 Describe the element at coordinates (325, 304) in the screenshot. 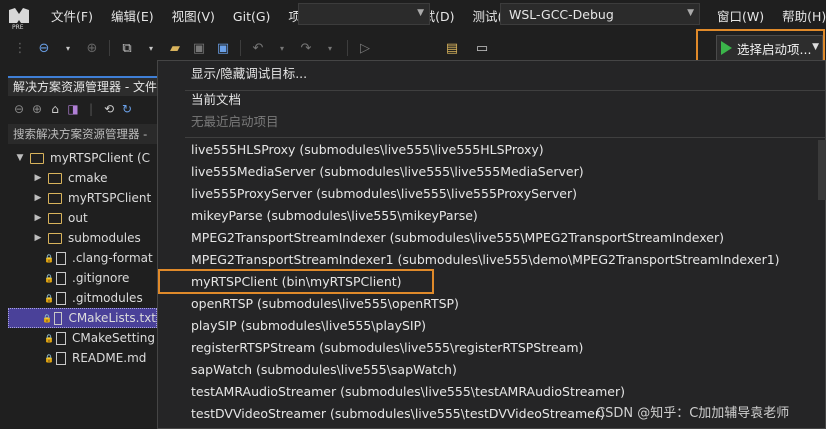

I see `debug-target-item: openRTSP (submodules\live555\openRTSP)` at that location.